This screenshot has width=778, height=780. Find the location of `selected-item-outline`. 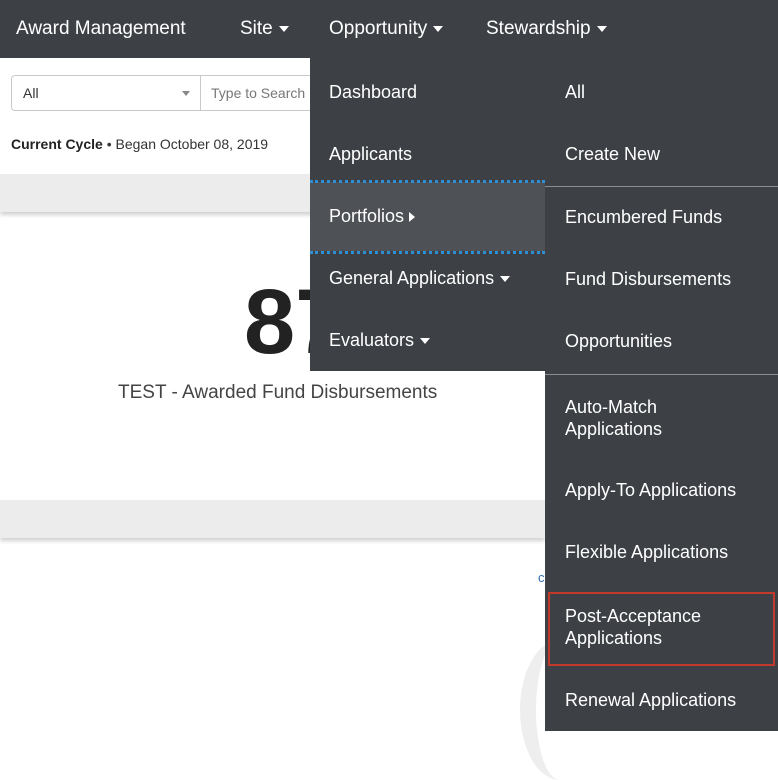

selected-item-outline is located at coordinates (661, 629).